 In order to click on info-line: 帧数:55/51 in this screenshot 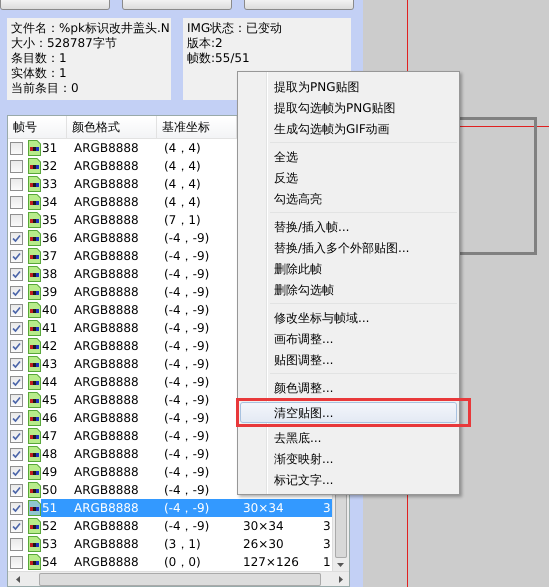, I will do `click(219, 58)`.